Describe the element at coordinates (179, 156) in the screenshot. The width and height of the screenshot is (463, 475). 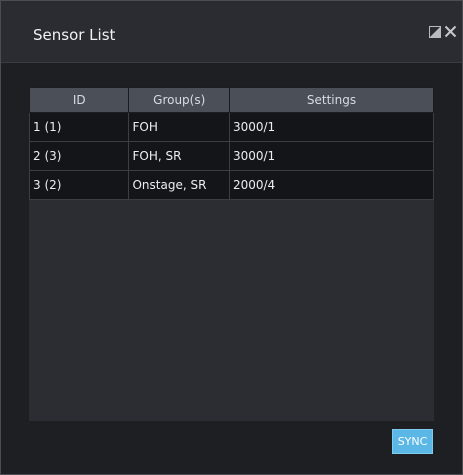
I see `cell-groups: FOH, SR` at that location.